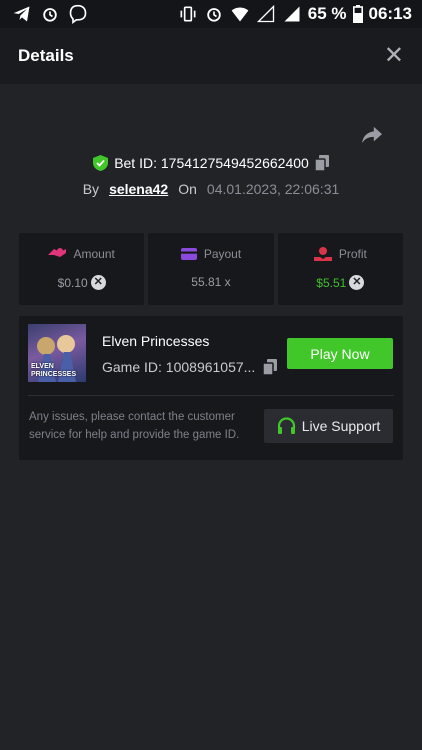 The width and height of the screenshot is (422, 750). Describe the element at coordinates (188, 254) in the screenshot. I see `card-icon` at that location.